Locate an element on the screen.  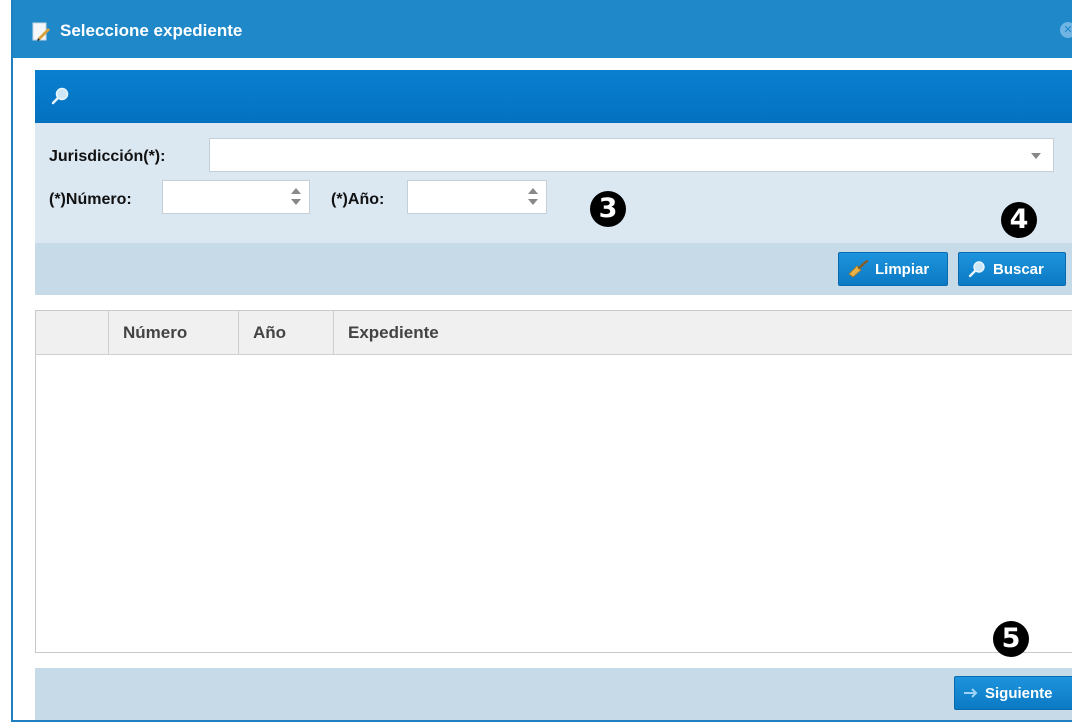
dialog-title: Seleccione expediente is located at coordinates (151, 30).